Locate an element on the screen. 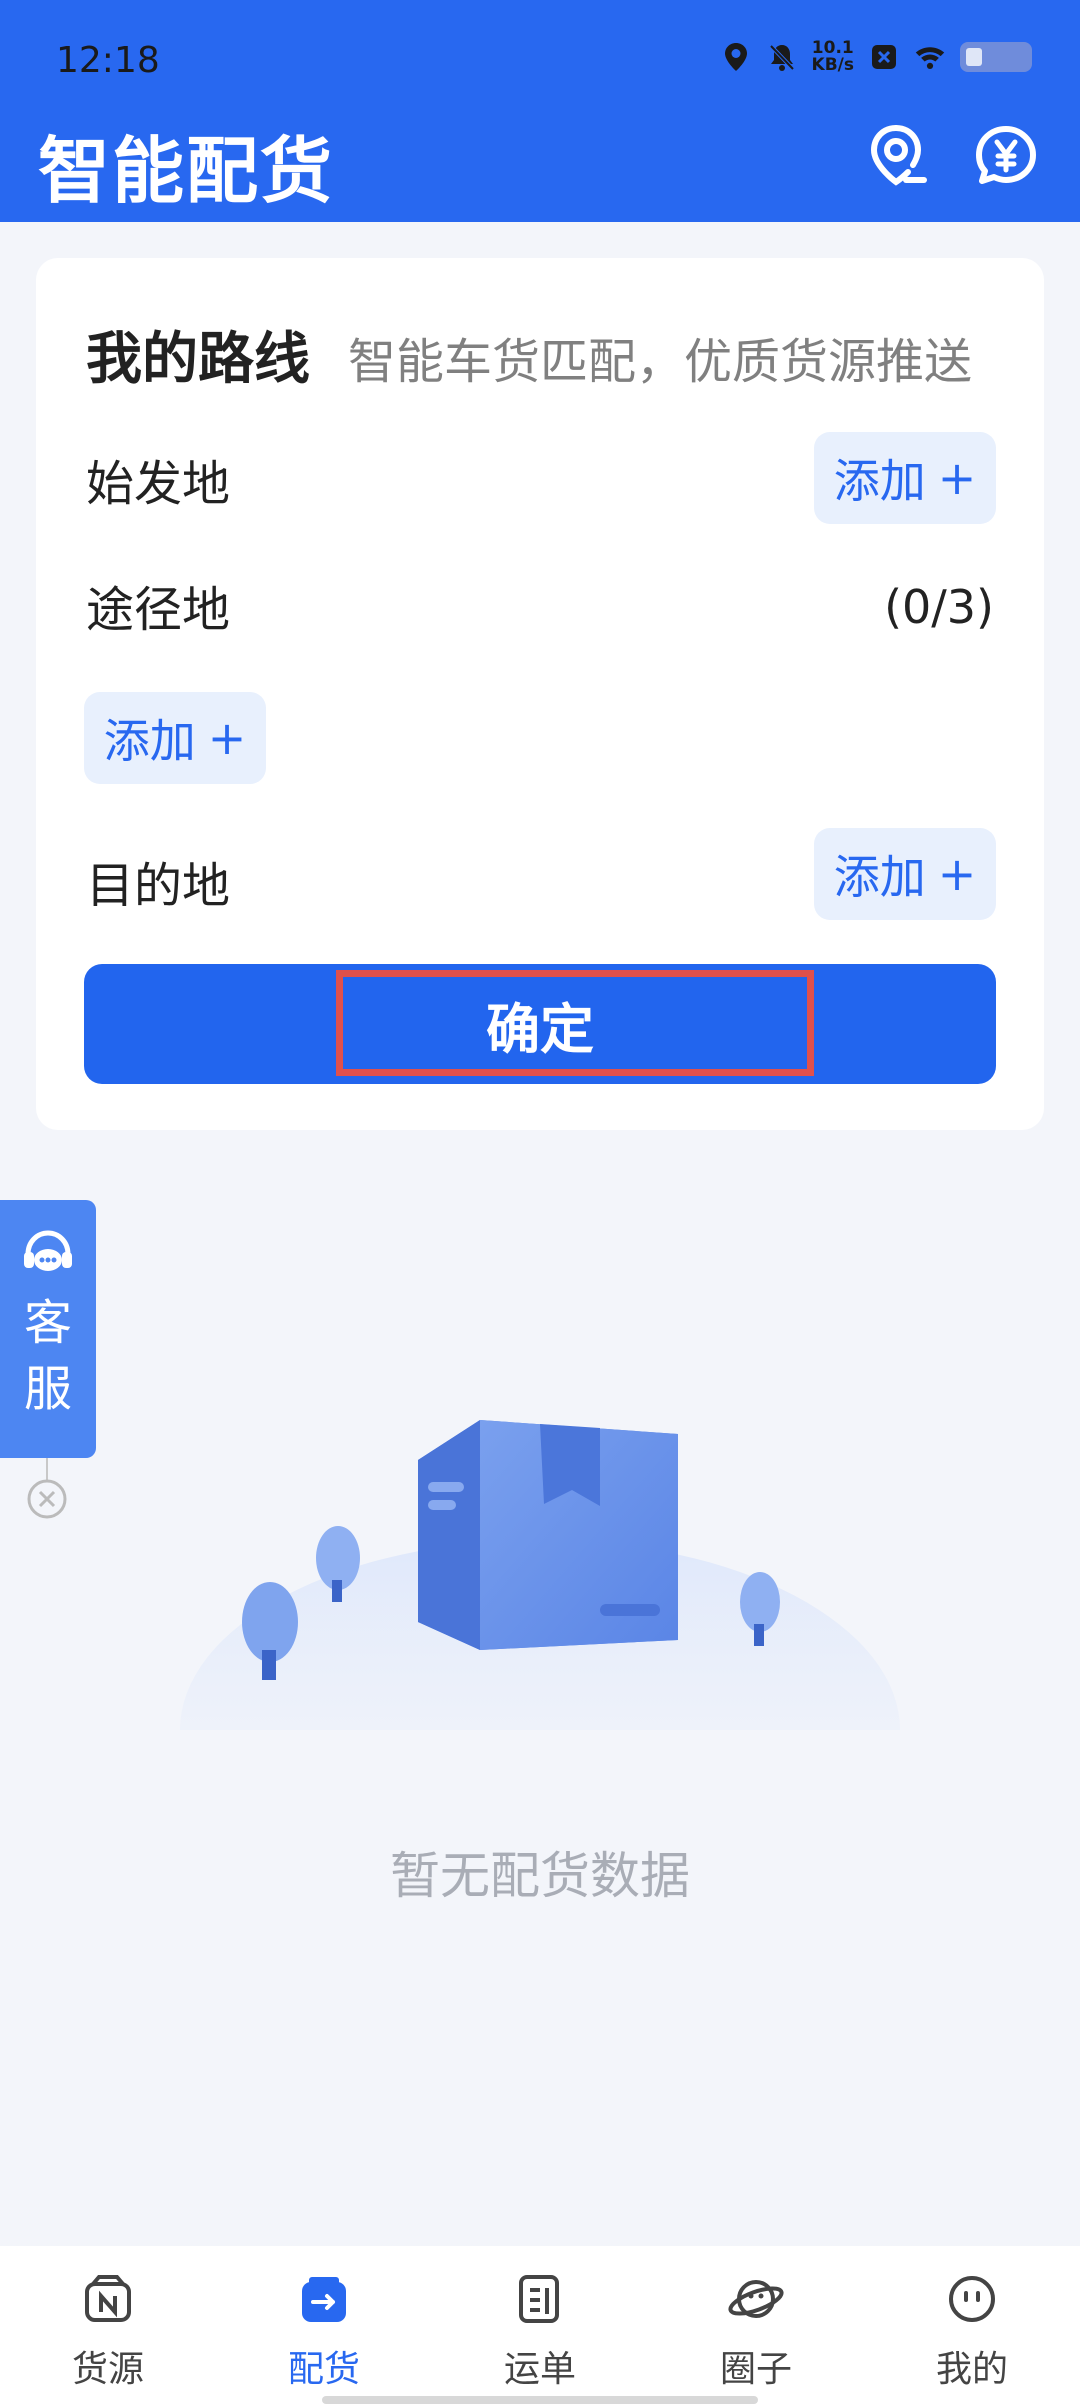  status-time: 12:18 is located at coordinates (108, 60).